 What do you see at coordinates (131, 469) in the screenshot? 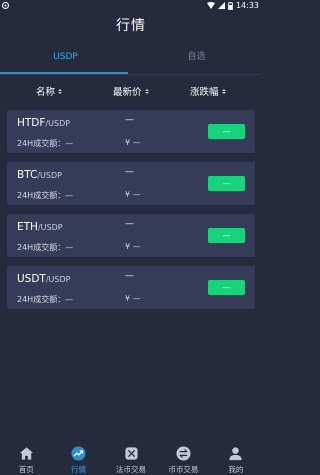
I see `nav-label: 法币交易` at bounding box center [131, 469].